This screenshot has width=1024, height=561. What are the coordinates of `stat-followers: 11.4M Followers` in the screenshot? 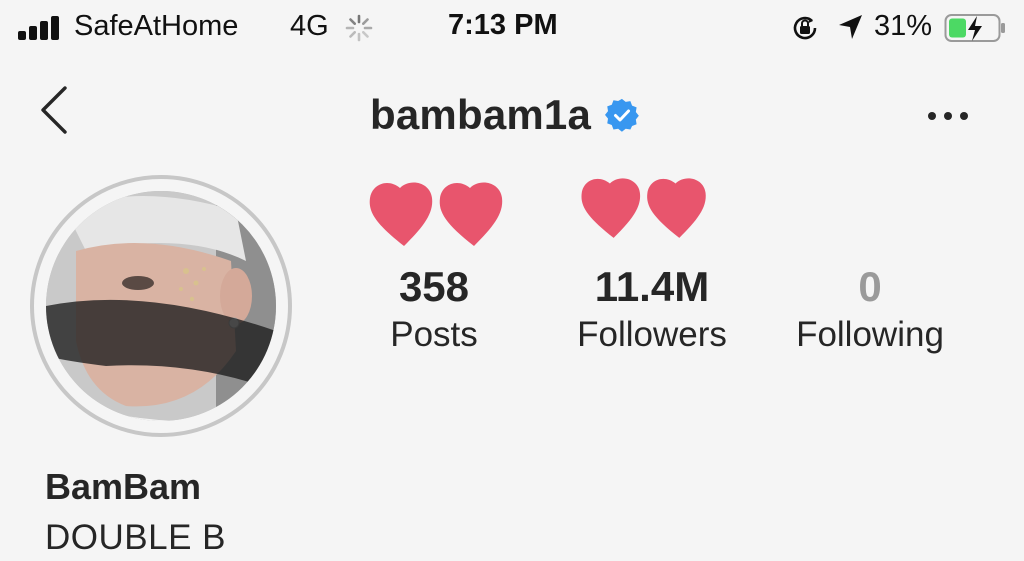 It's located at (652, 310).